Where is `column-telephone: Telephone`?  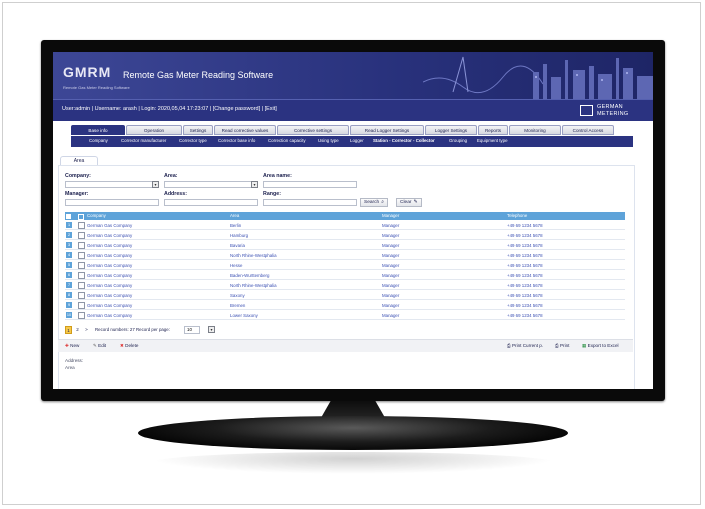
column-telephone: Telephone is located at coordinates (517, 215).